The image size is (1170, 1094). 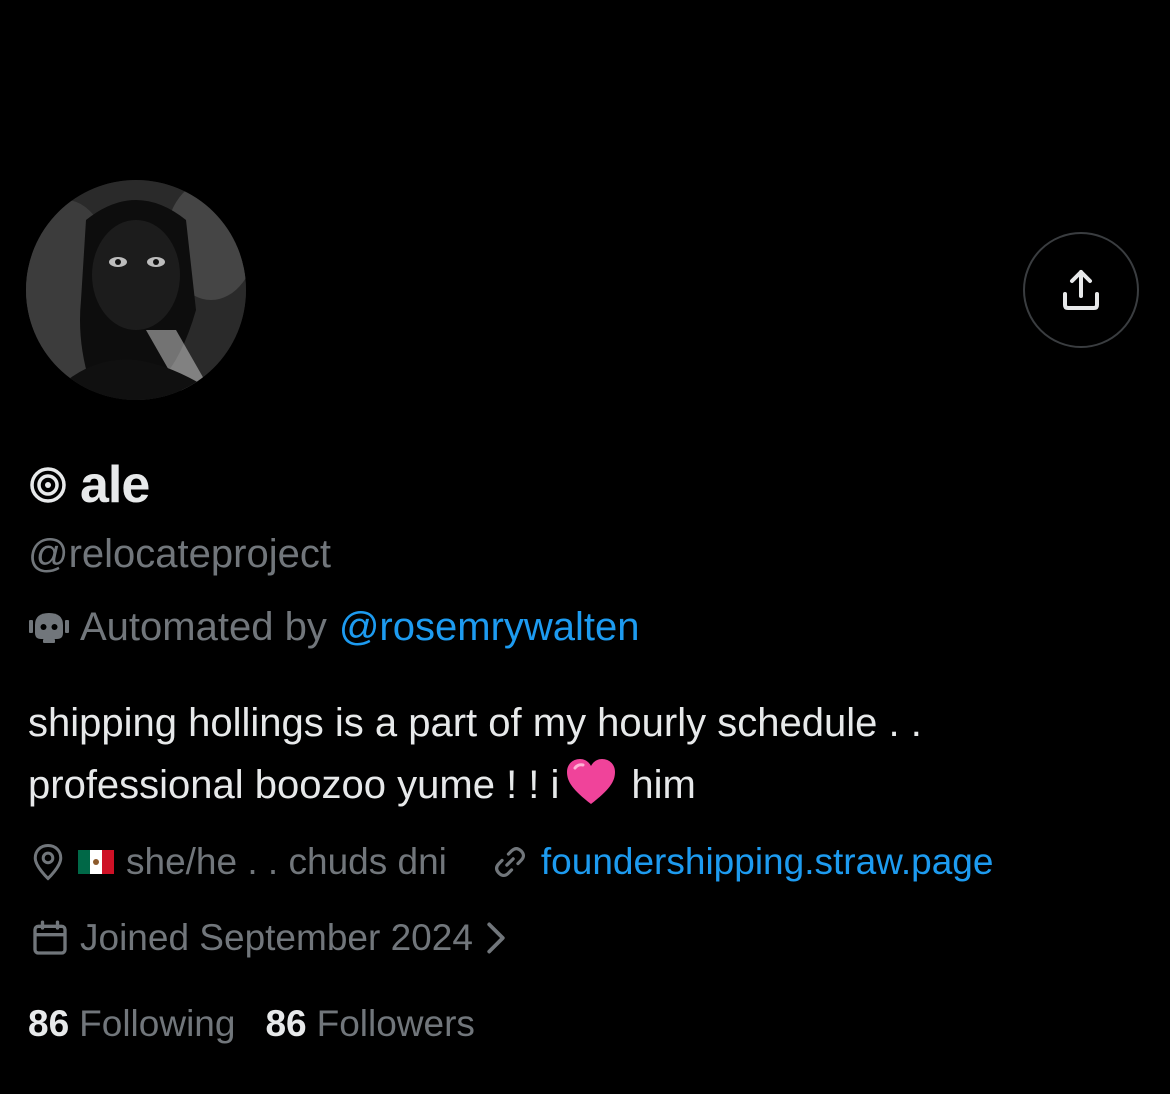 What do you see at coordinates (96, 862) in the screenshot?
I see `mexico-flag-emoji` at bounding box center [96, 862].